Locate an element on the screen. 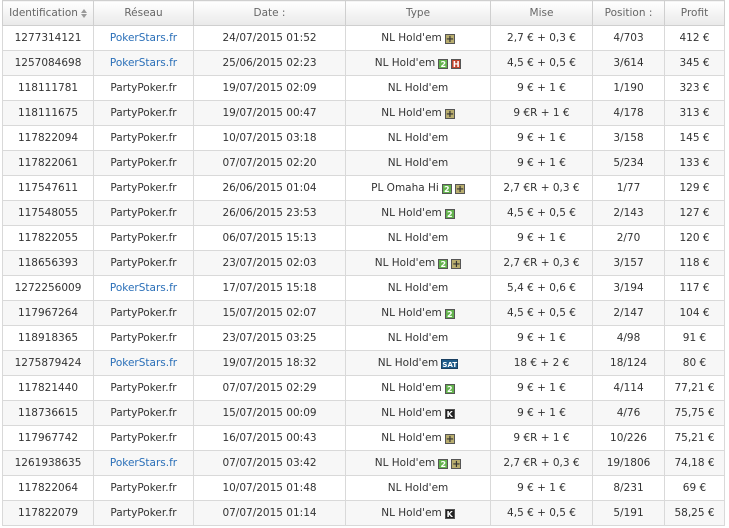 The height and width of the screenshot is (528, 729). cell-date: 25/06/2015 02:23 is located at coordinates (269, 63).